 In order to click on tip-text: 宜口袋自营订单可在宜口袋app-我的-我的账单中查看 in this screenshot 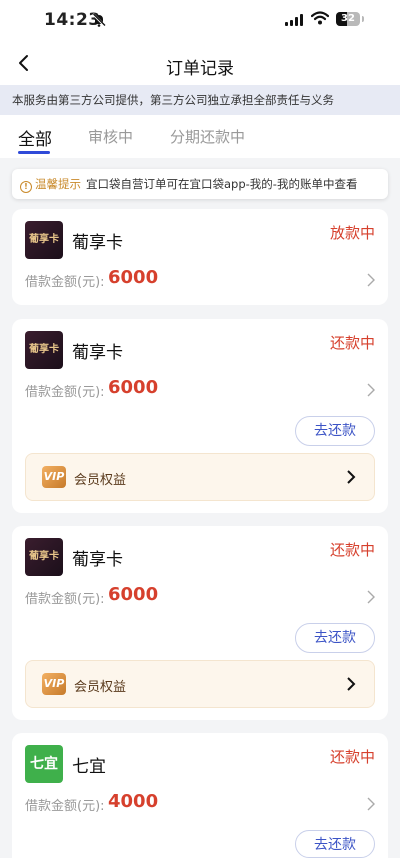, I will do `click(222, 184)`.